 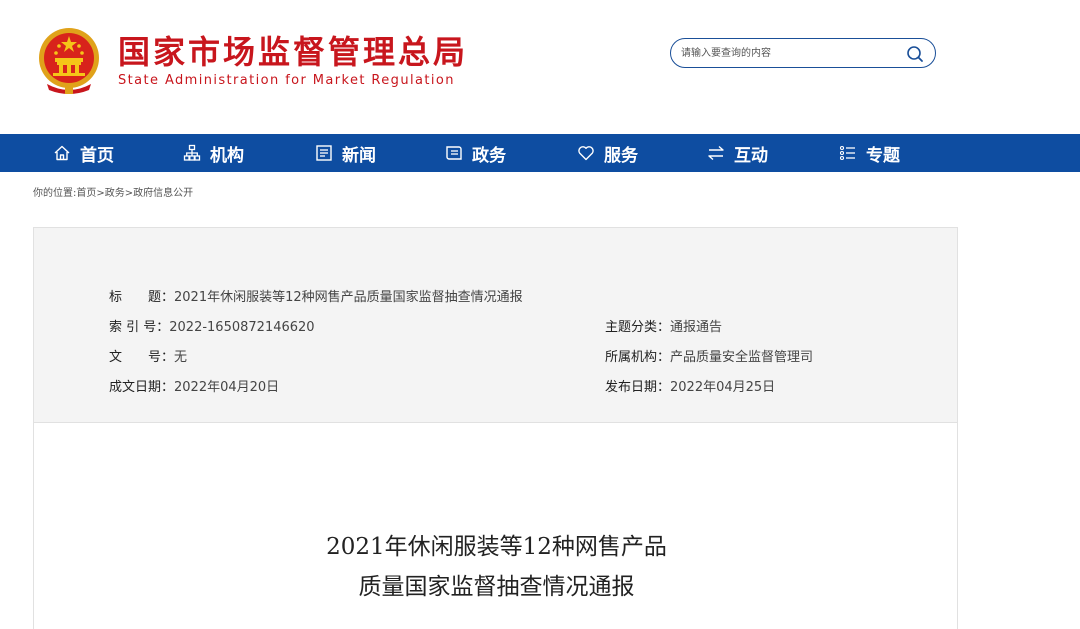 I want to click on nav-item-organization: 机构, so click(x=213, y=153).